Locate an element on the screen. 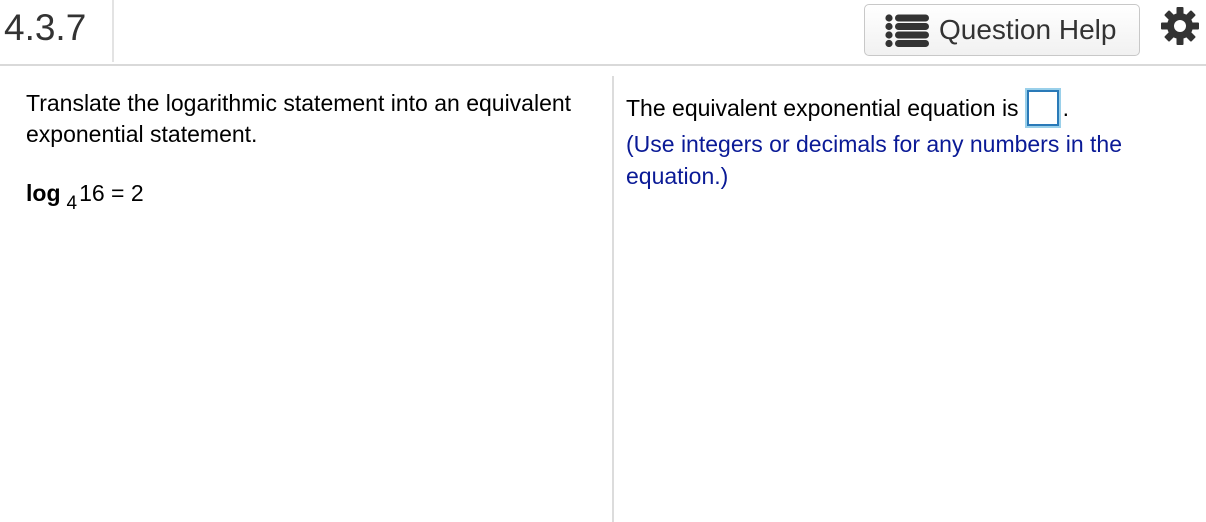  panel-divider is located at coordinates (613, 299).